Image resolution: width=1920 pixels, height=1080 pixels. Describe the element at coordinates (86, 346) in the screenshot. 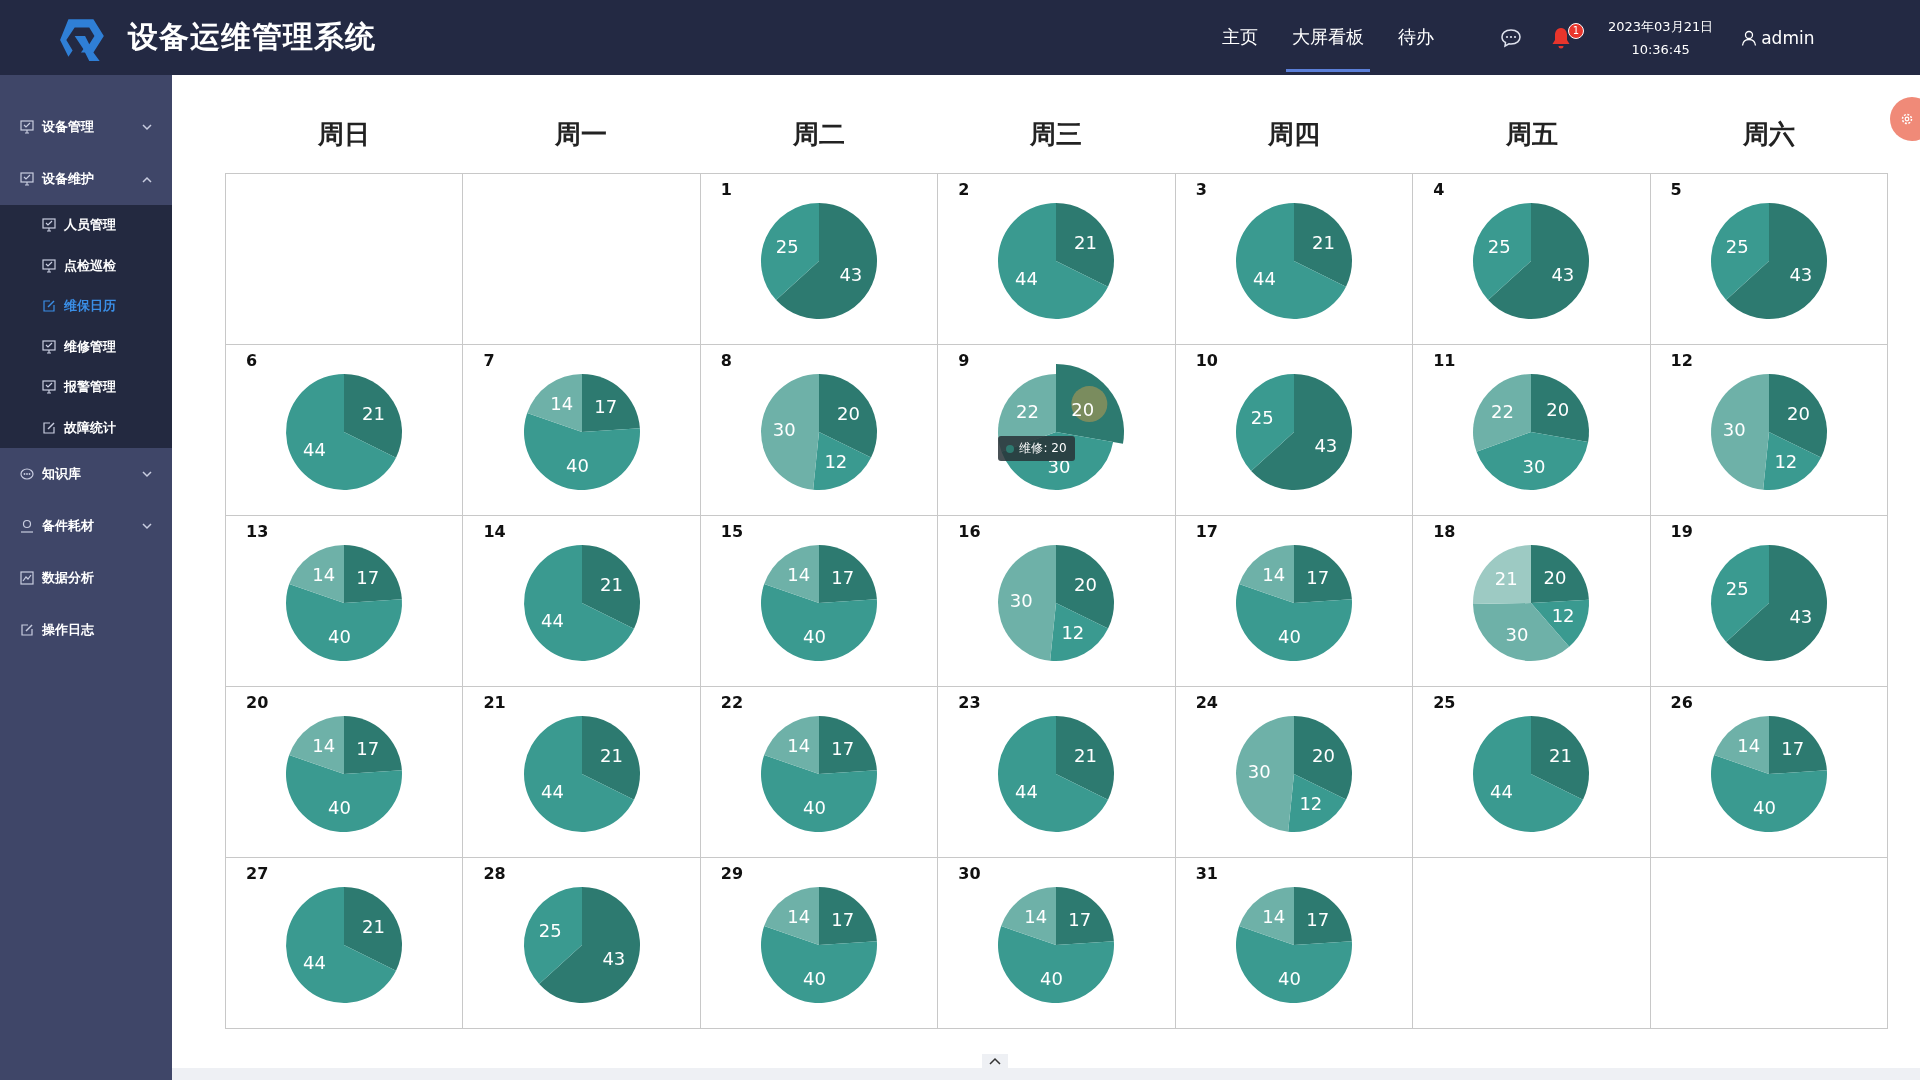

I see `submenu-item: 维修管理` at that location.